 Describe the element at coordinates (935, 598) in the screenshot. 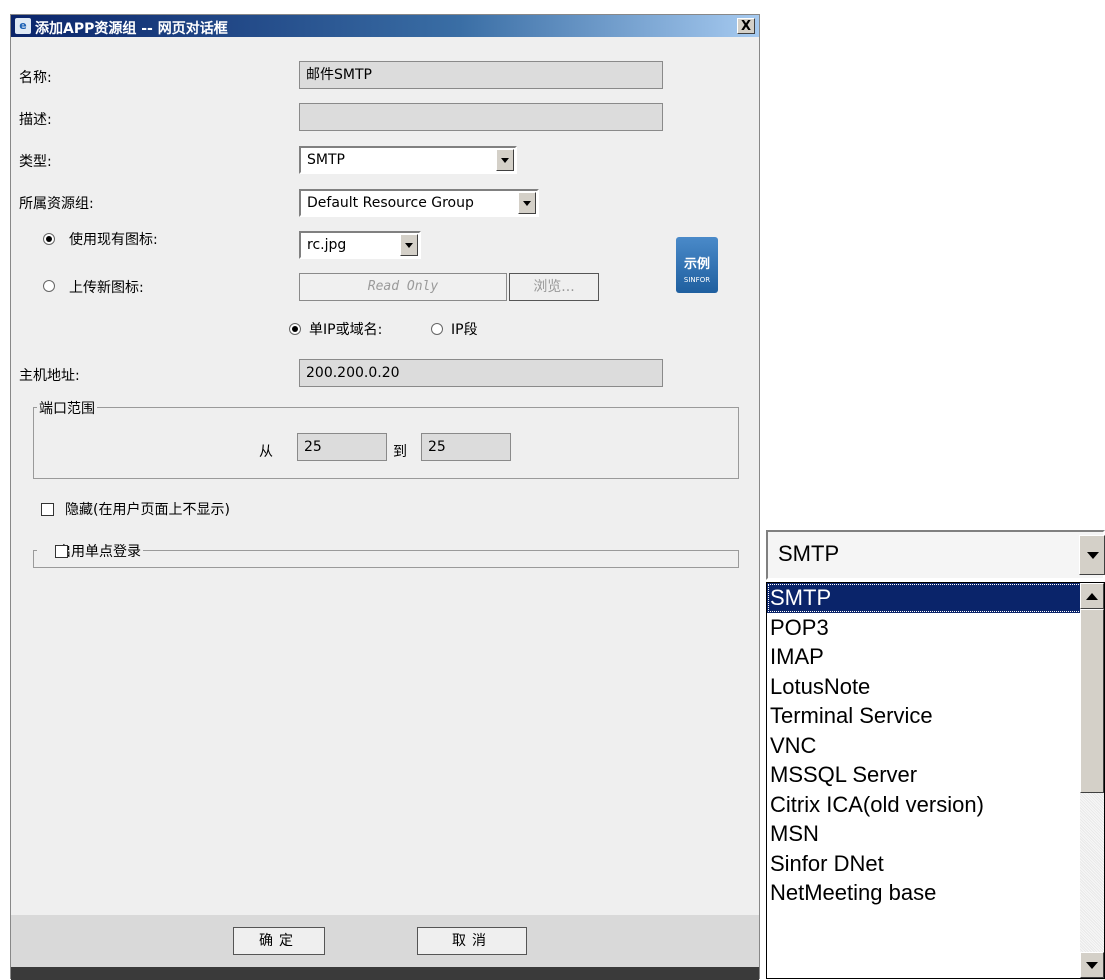

I see `dropdown-option: SMTP` at that location.